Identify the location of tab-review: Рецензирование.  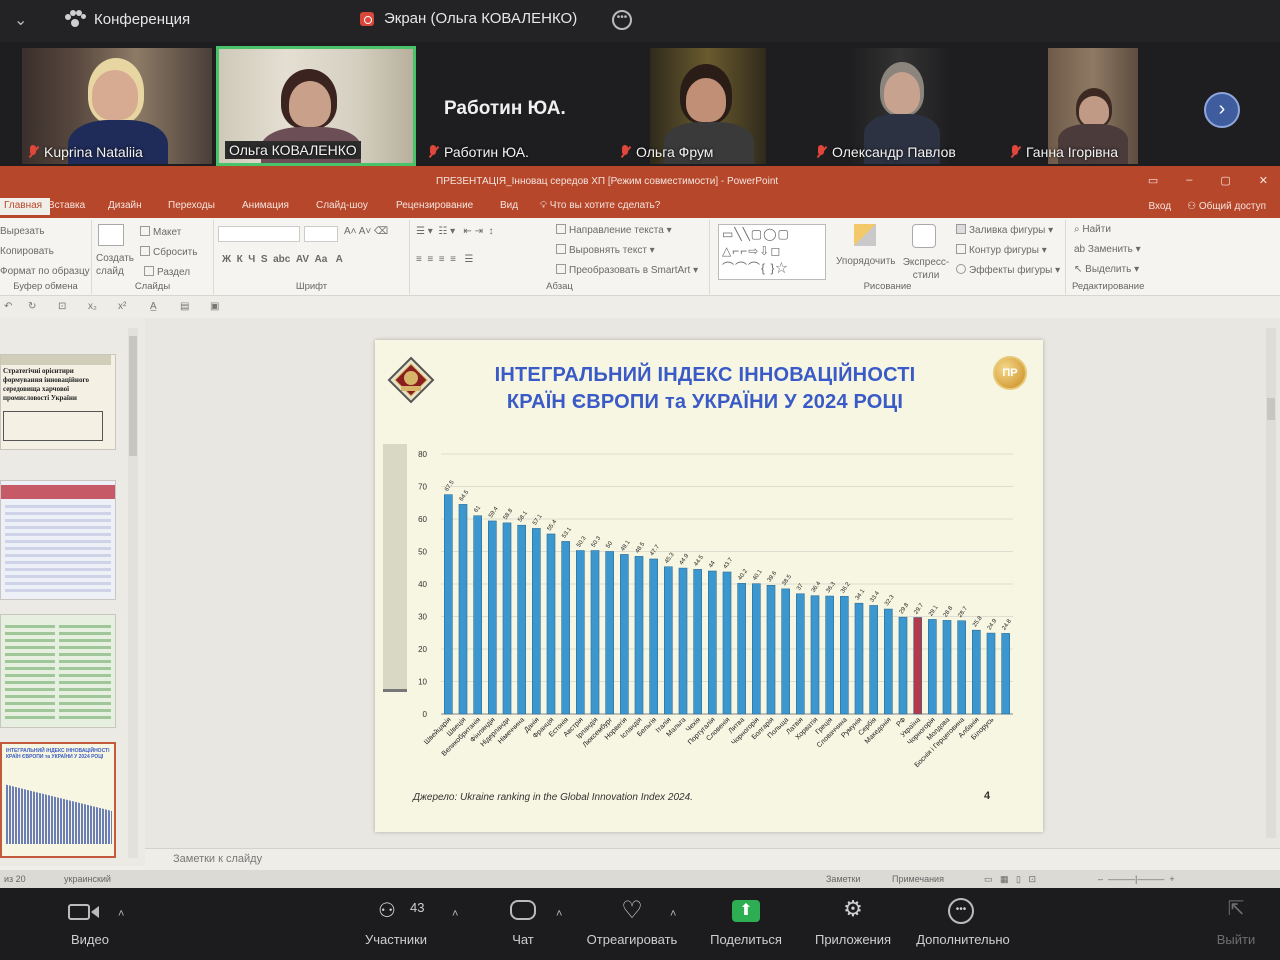
(434, 205).